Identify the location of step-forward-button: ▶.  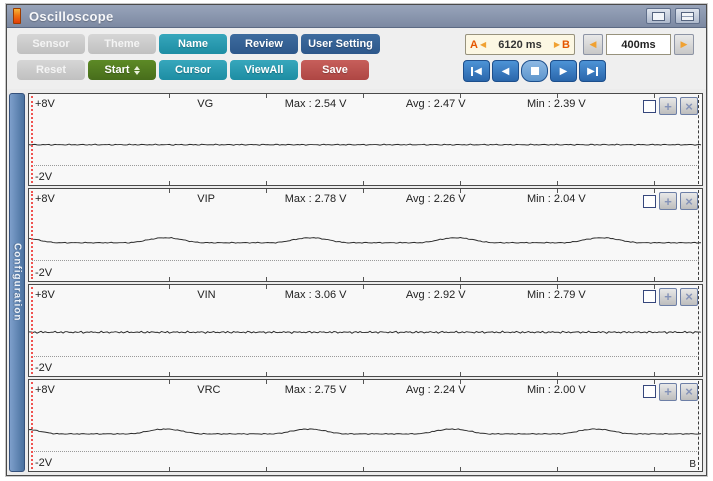
(563, 71).